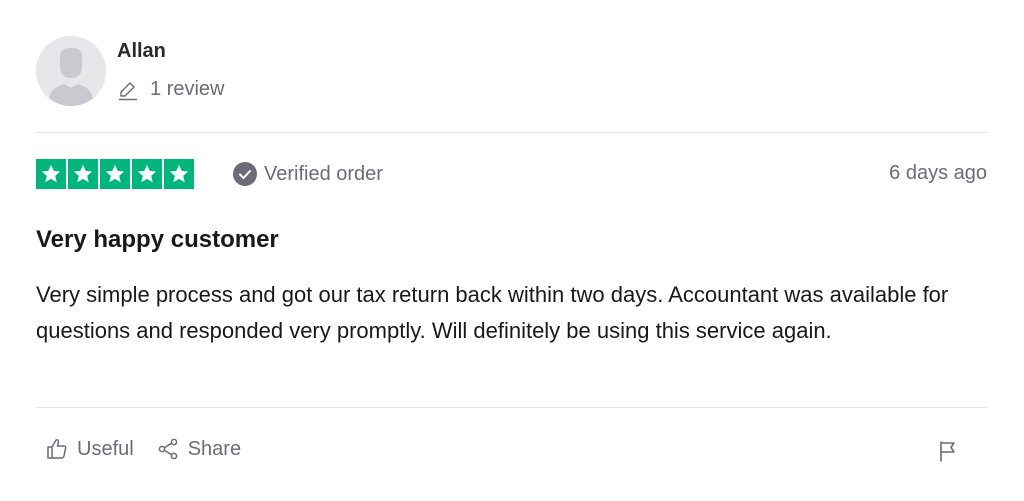  What do you see at coordinates (105, 448) in the screenshot?
I see `useful-label: Useful` at bounding box center [105, 448].